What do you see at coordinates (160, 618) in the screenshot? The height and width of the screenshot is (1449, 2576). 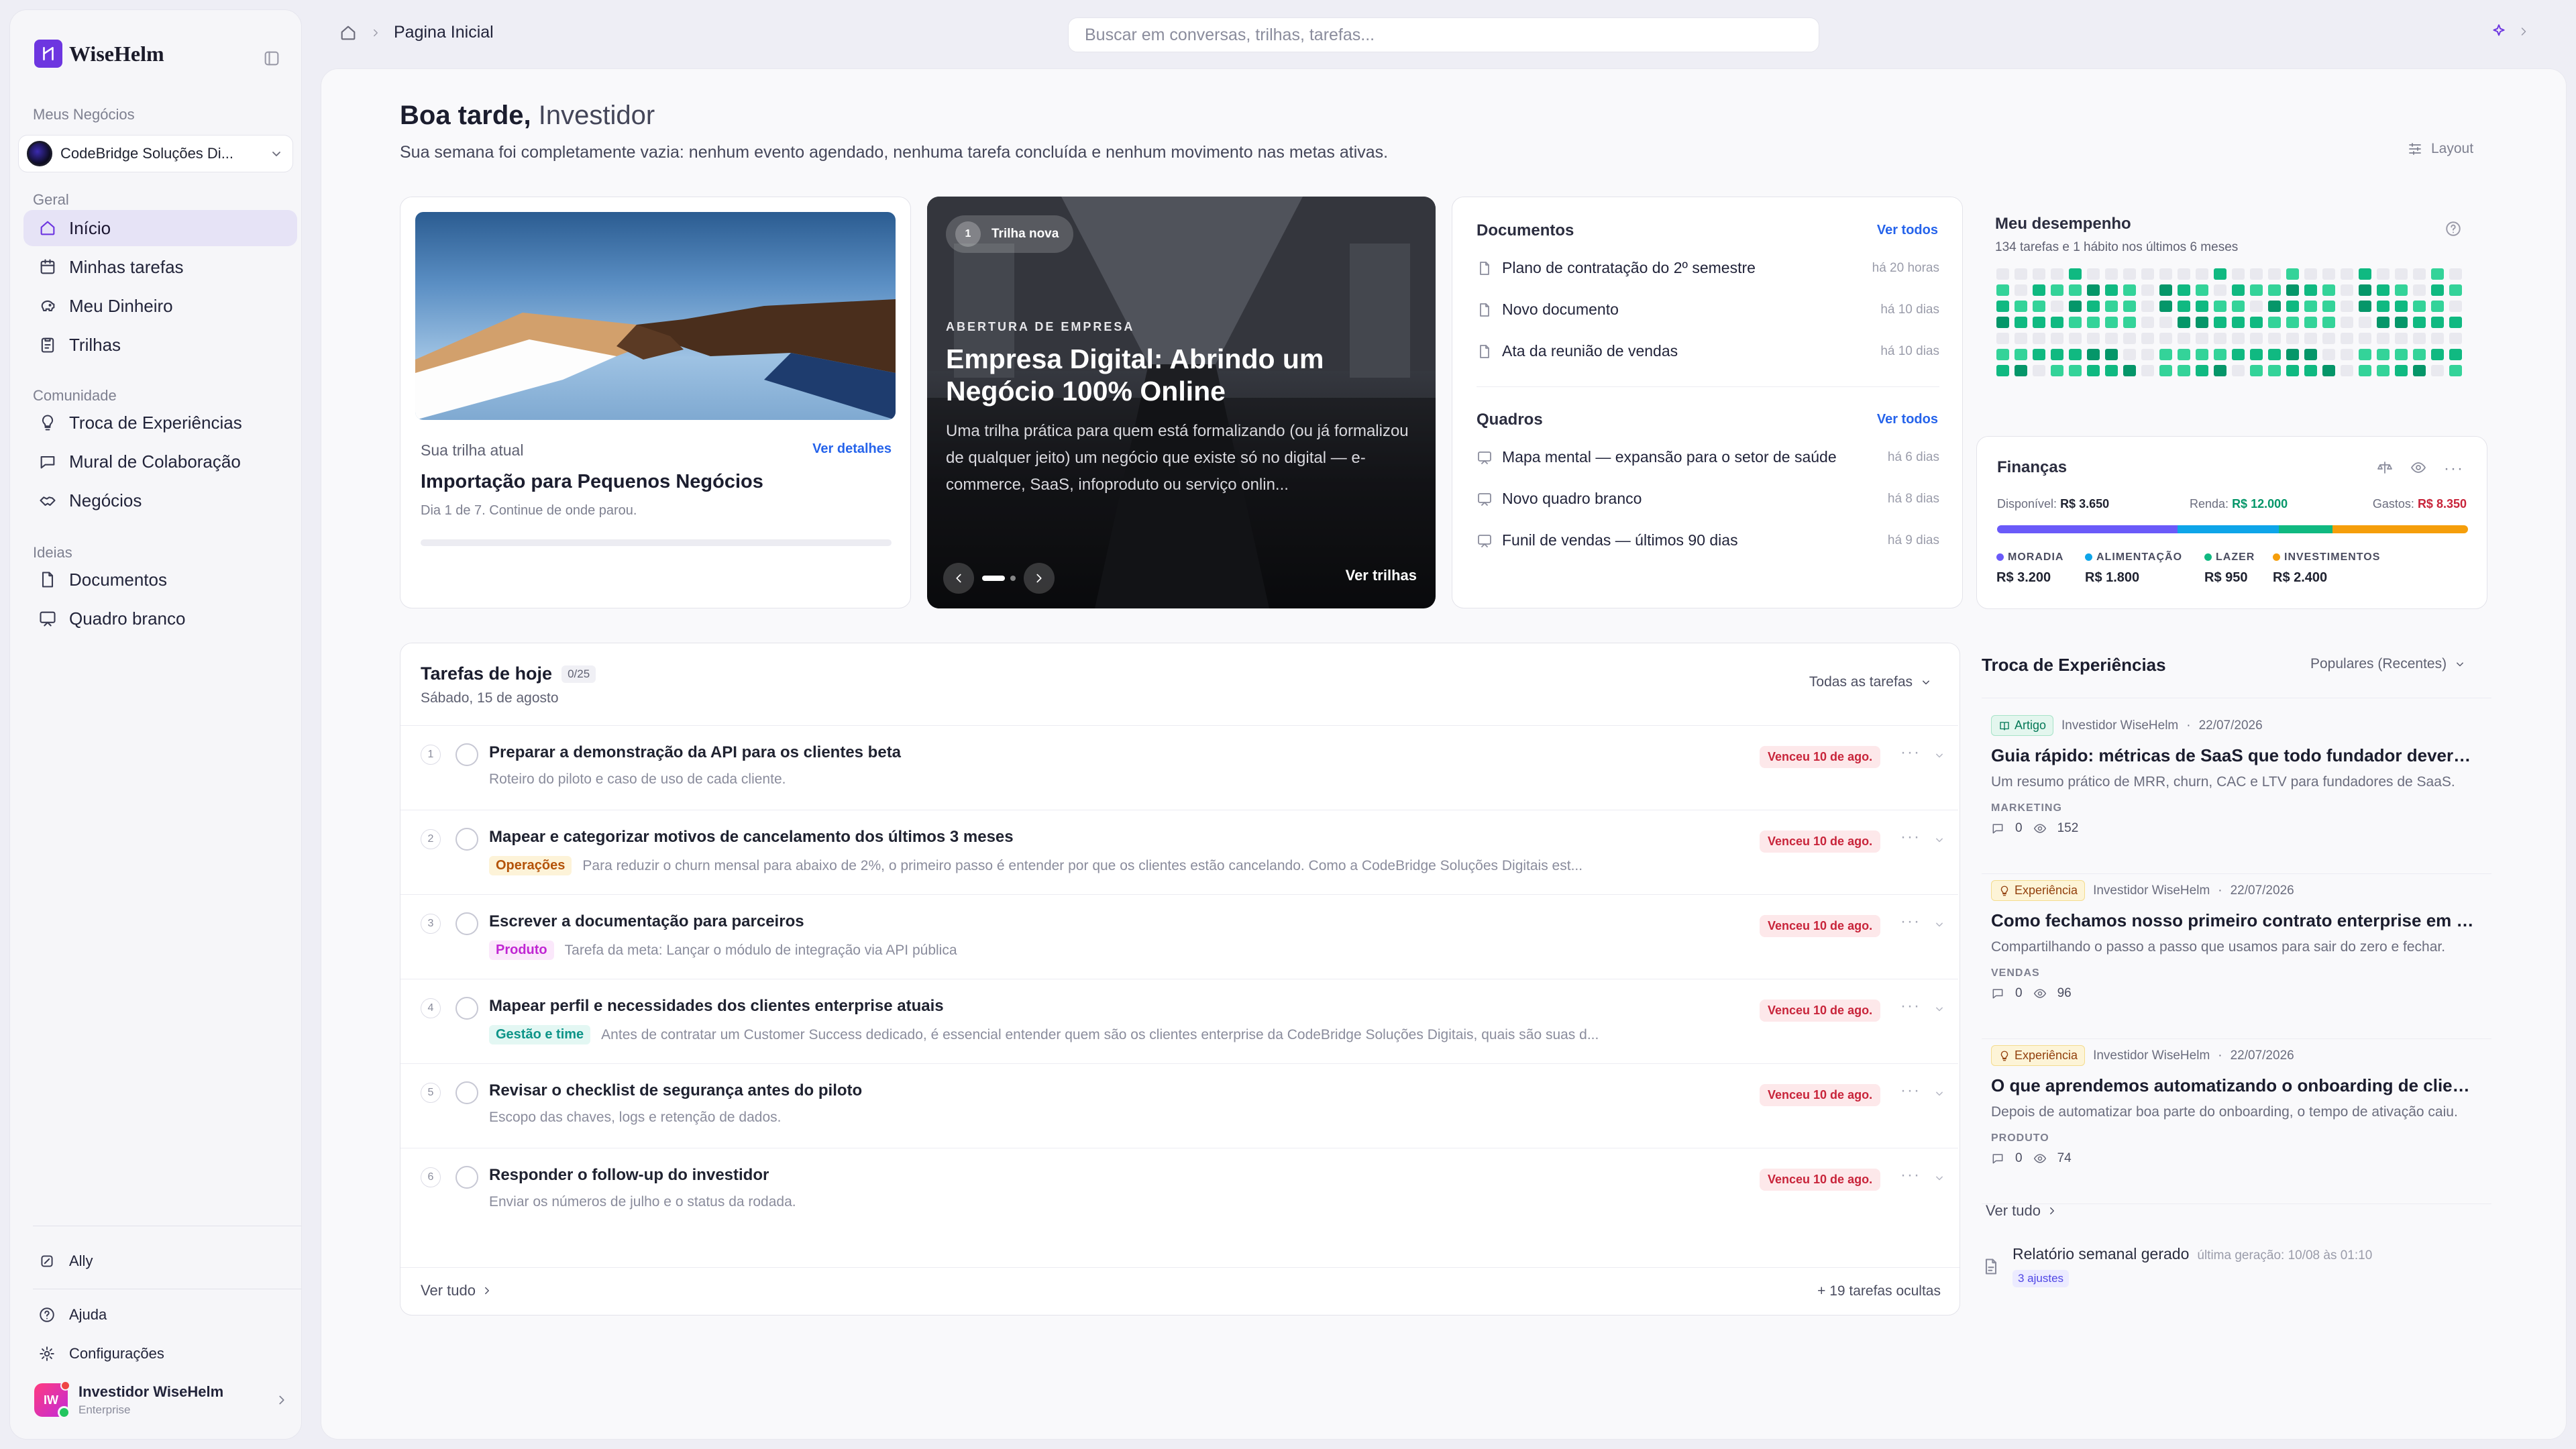 I see `sidebar-item-whiteboard: Quadro branco` at bounding box center [160, 618].